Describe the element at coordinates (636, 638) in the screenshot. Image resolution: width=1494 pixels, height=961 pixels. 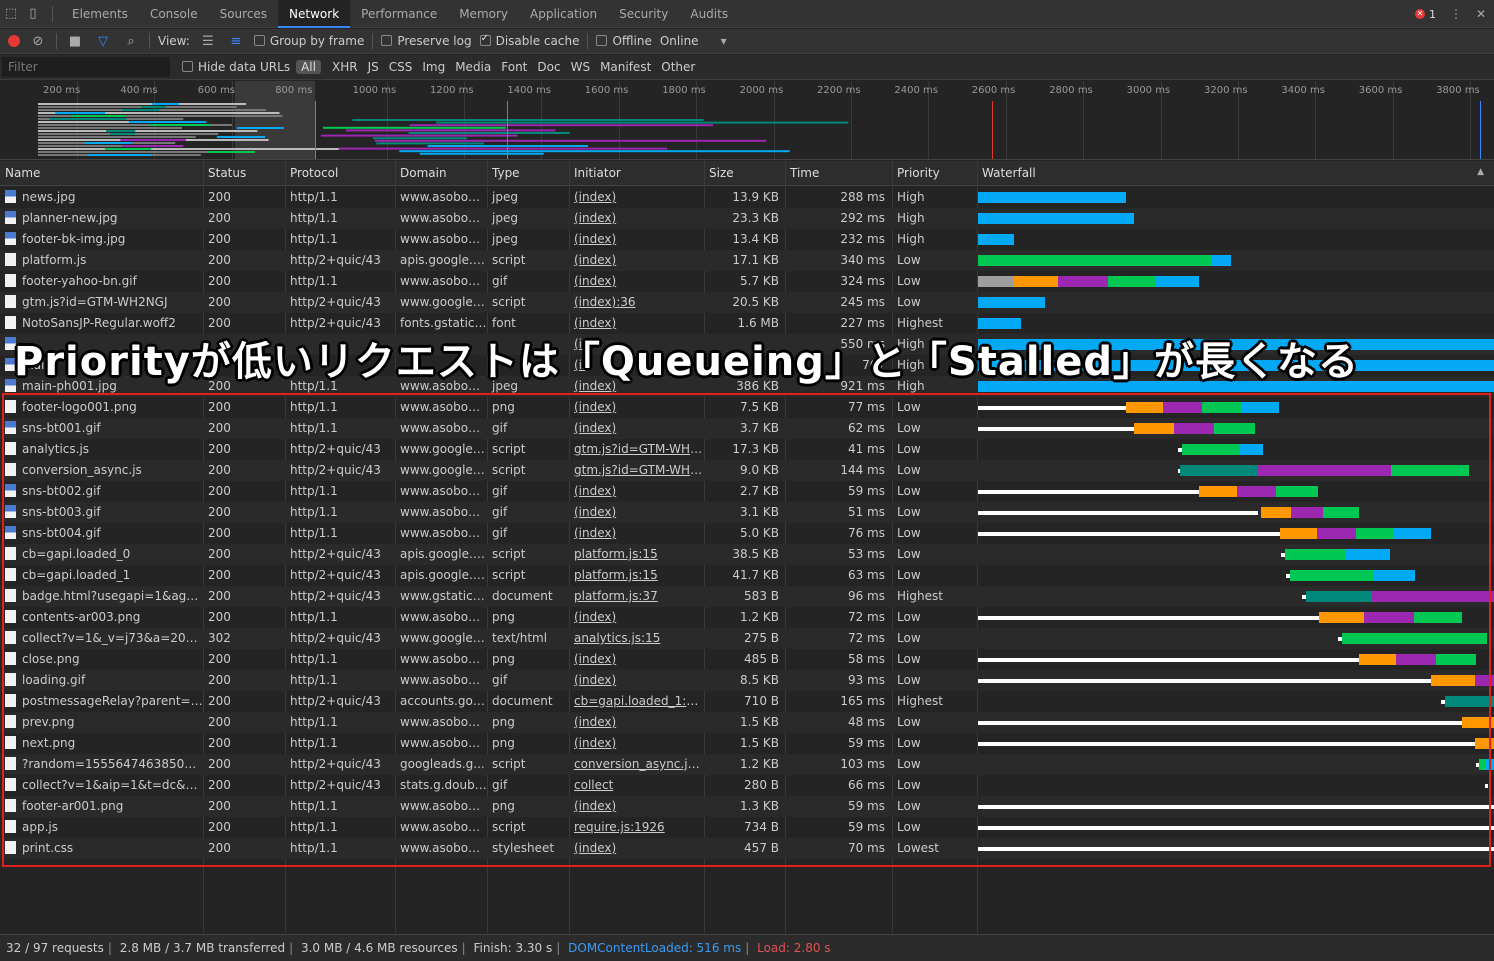
I see `cell-initiator: analytics.js:15` at that location.